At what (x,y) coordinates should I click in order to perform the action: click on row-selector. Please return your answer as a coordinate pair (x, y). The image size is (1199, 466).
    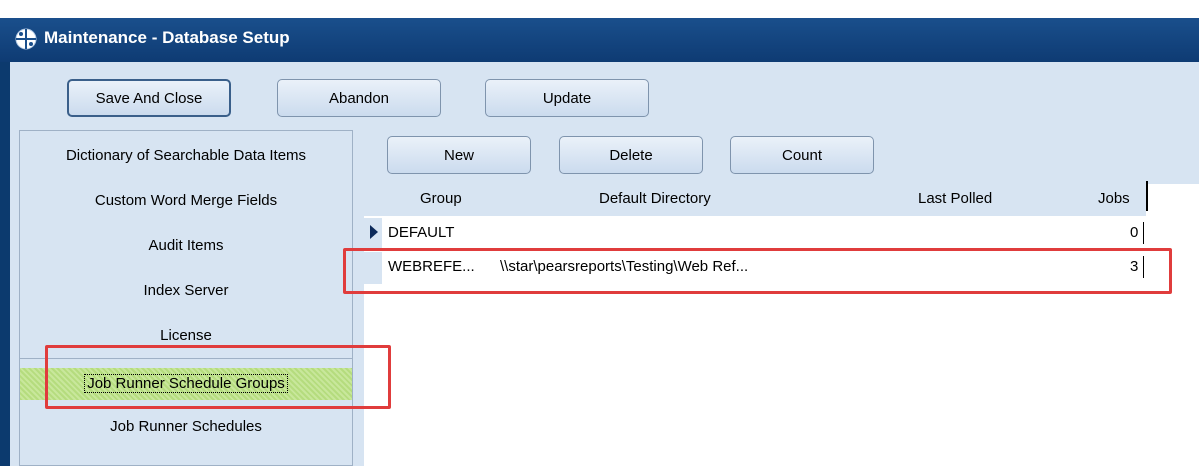
    Looking at the image, I should click on (373, 234).